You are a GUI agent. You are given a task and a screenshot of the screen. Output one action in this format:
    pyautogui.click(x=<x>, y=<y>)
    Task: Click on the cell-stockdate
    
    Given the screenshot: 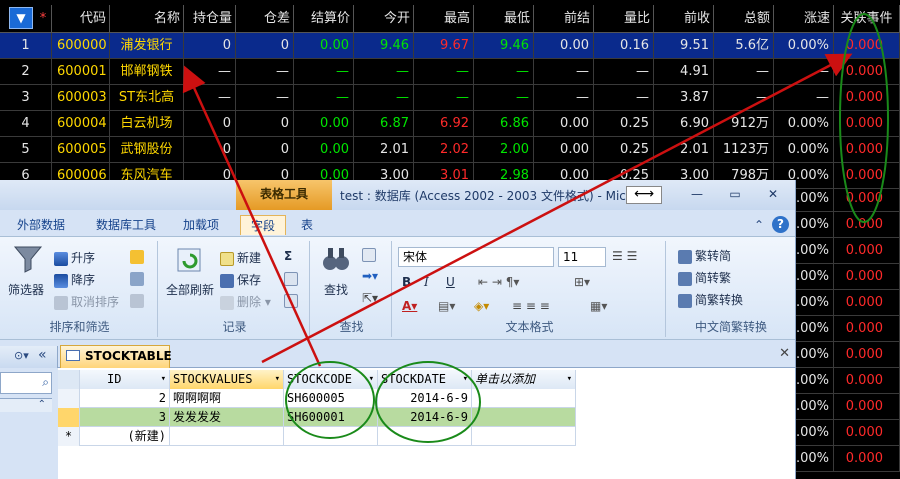 What is the action you would take?
    pyautogui.click(x=425, y=436)
    